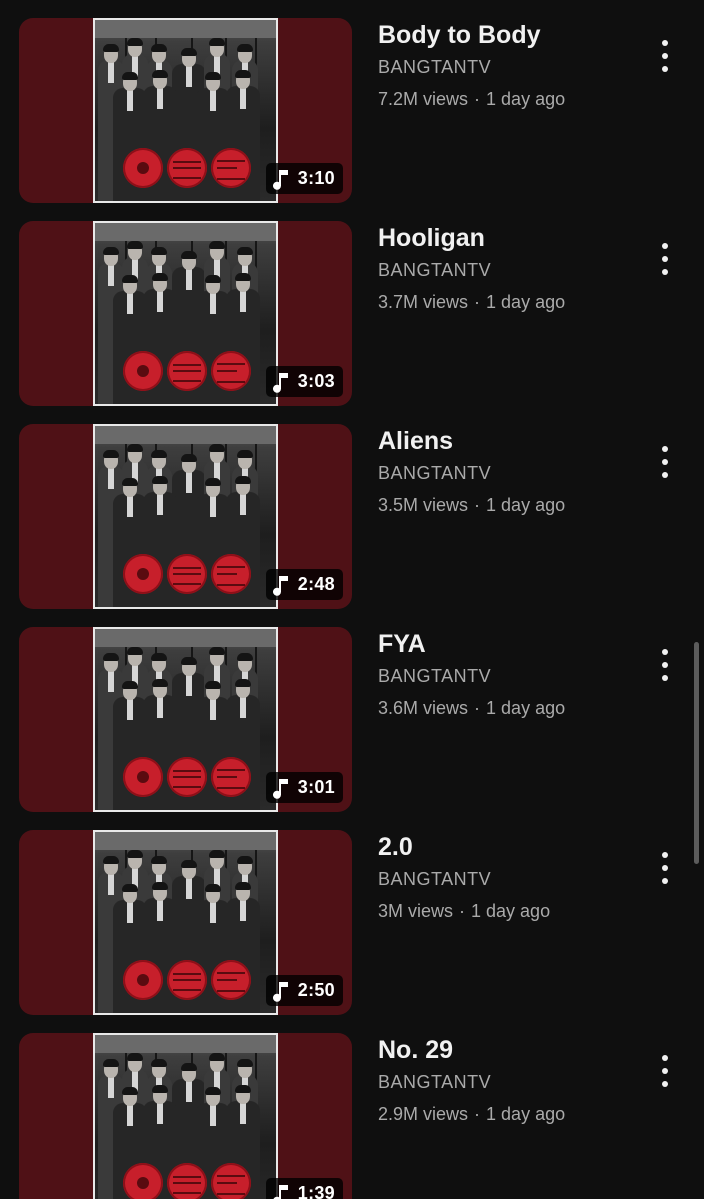 Image resolution: width=704 pixels, height=1199 pixels. What do you see at coordinates (513, 35) in the screenshot?
I see `video-title: Body to Body` at bounding box center [513, 35].